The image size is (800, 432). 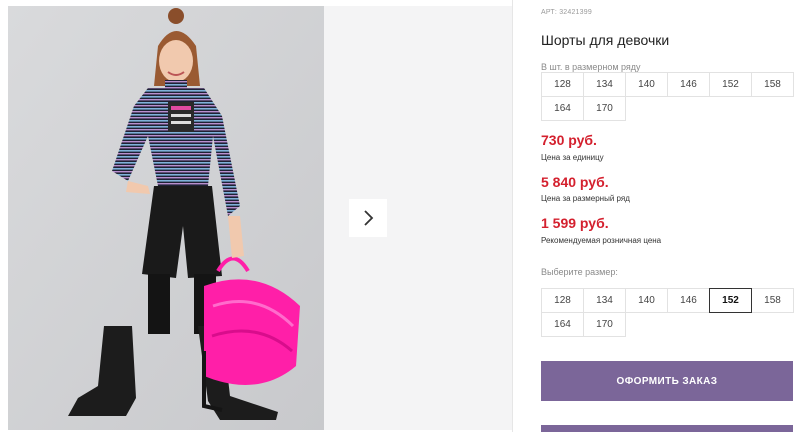 I want to click on size-option: 134, so click(x=604, y=300).